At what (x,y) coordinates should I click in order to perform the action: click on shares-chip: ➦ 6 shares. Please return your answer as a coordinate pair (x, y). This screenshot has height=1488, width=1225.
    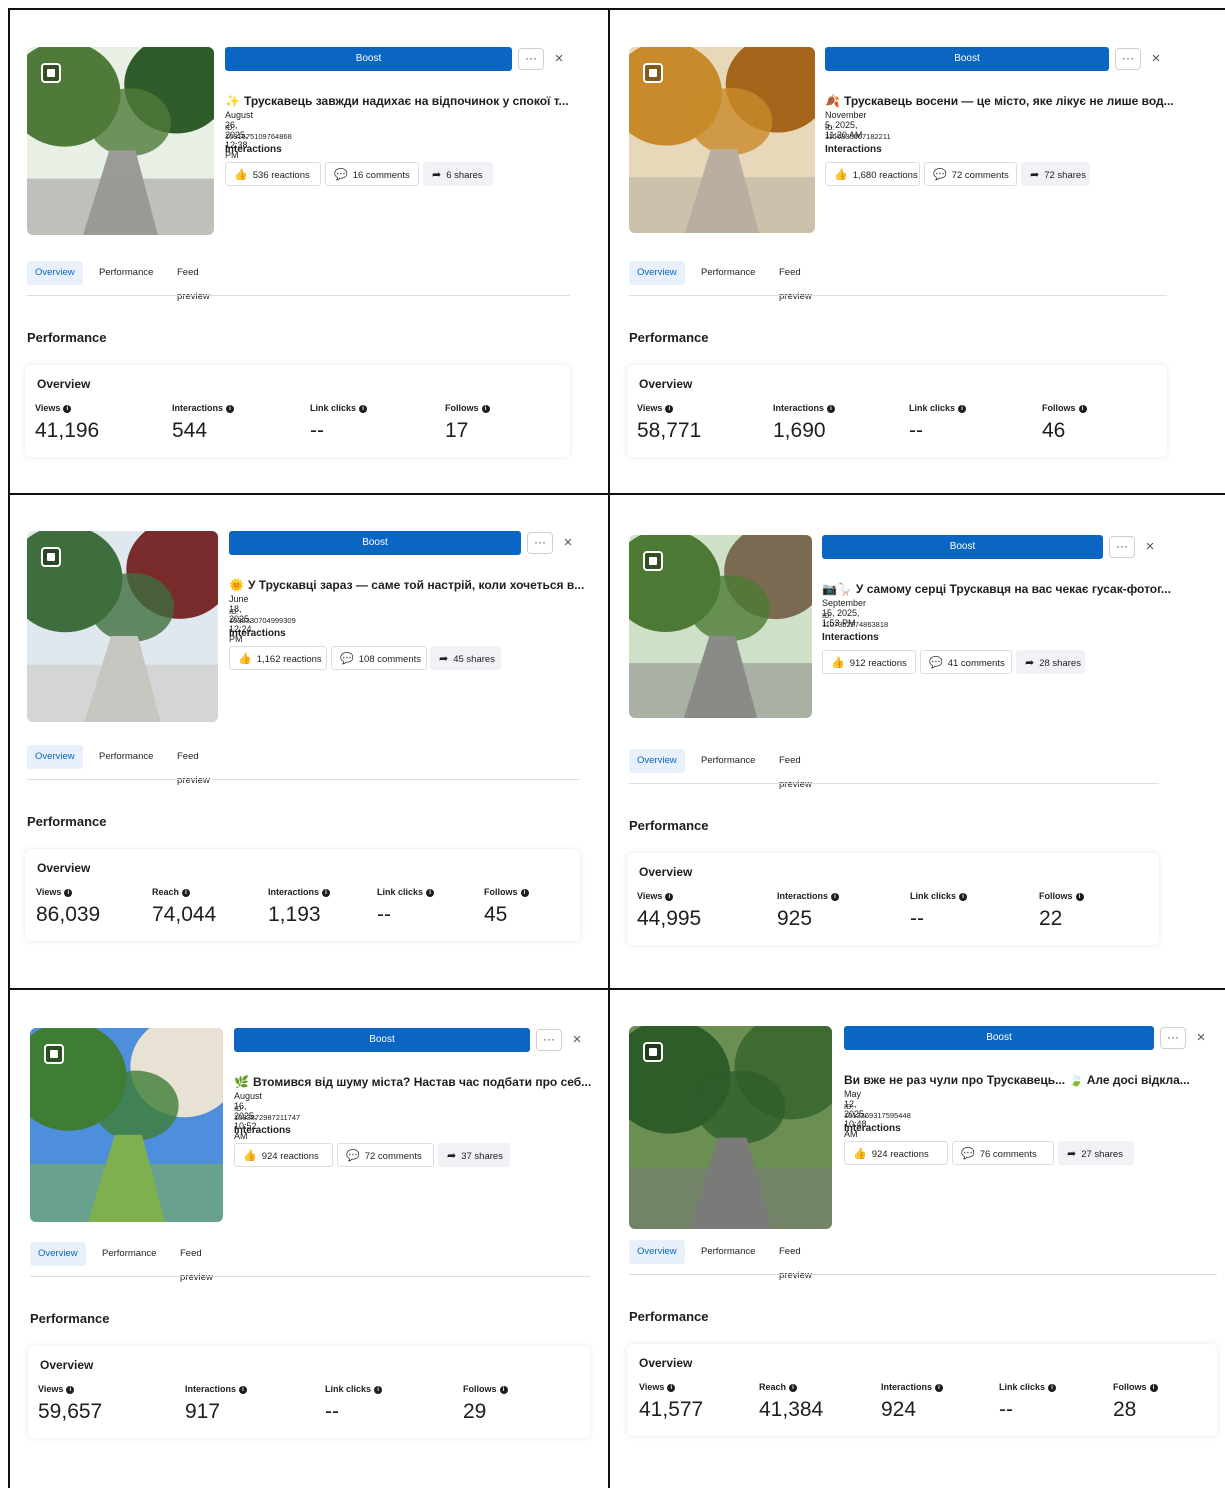
    Looking at the image, I should click on (458, 174).